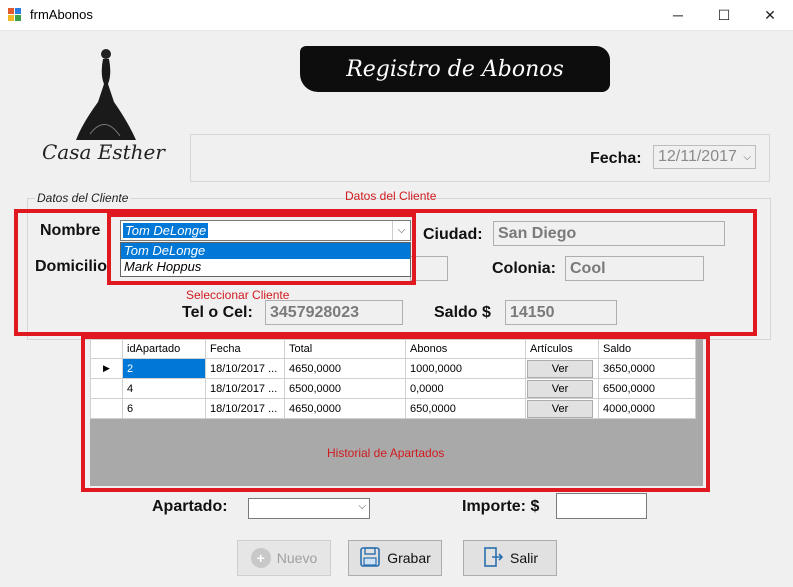 Image resolution: width=793 pixels, height=587 pixels. I want to click on save-icon, so click(370, 558).